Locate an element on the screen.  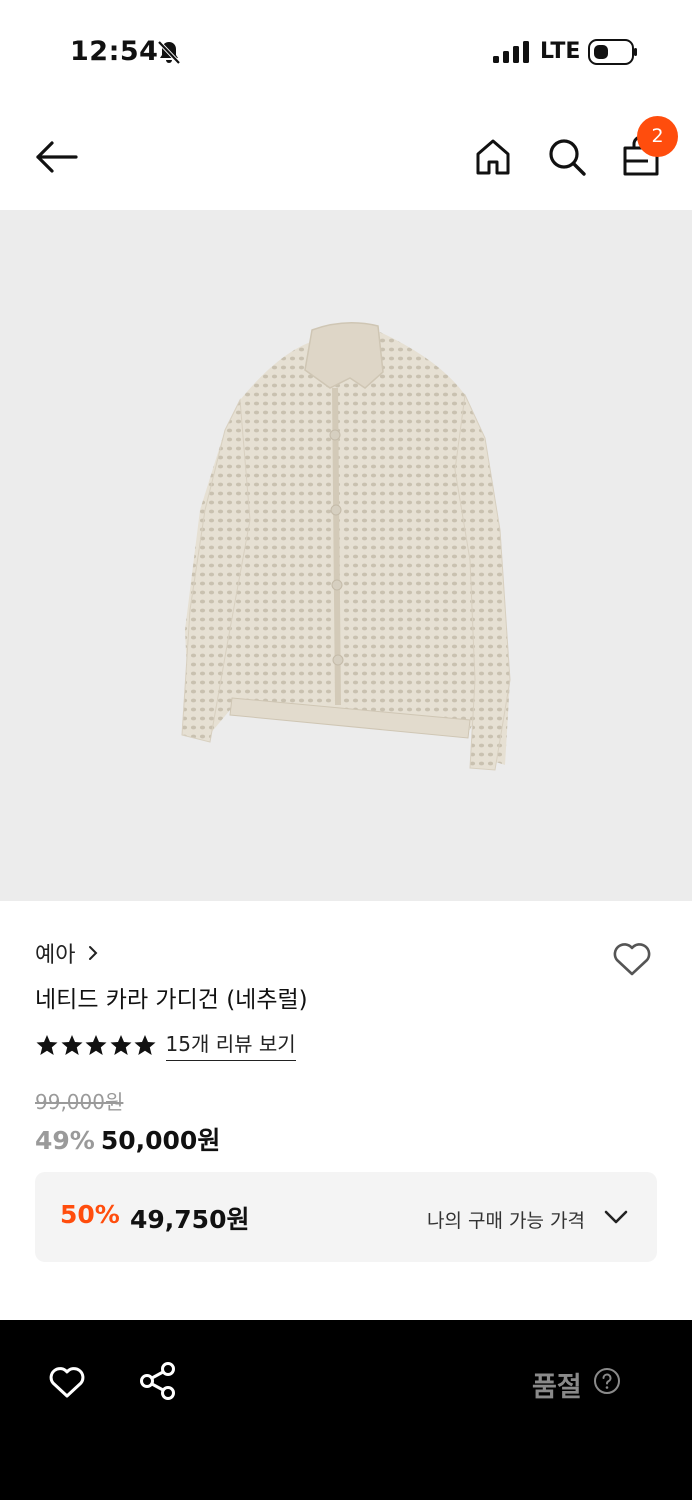
price-row: 49% 50,000원 is located at coordinates (127, 1139).